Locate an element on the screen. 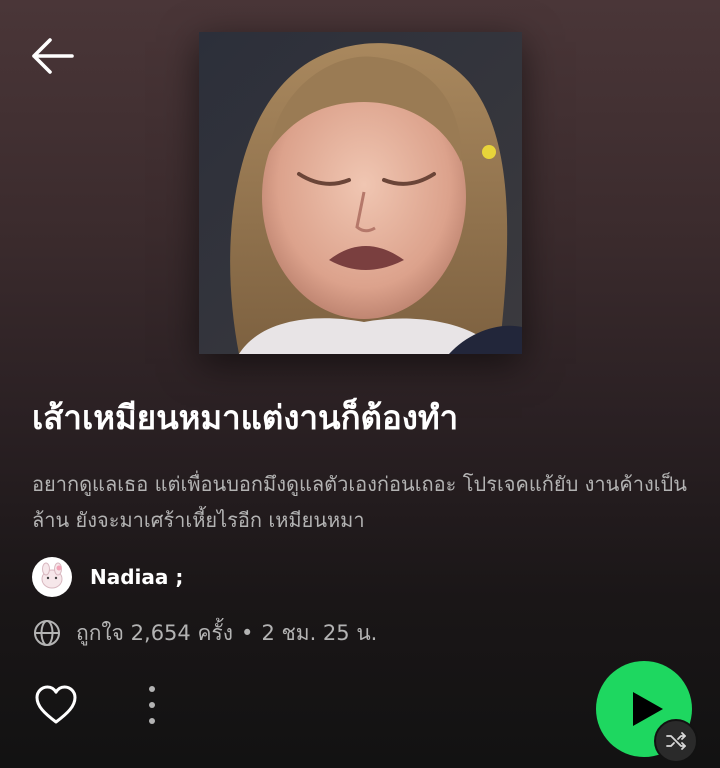 This screenshot has height=768, width=720. heart-outline-icon is located at coordinates (56, 704).